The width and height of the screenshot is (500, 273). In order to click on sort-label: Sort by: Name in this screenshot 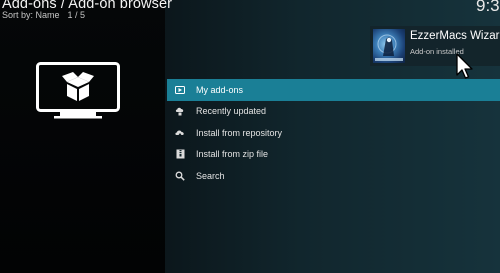, I will do `click(31, 15)`.